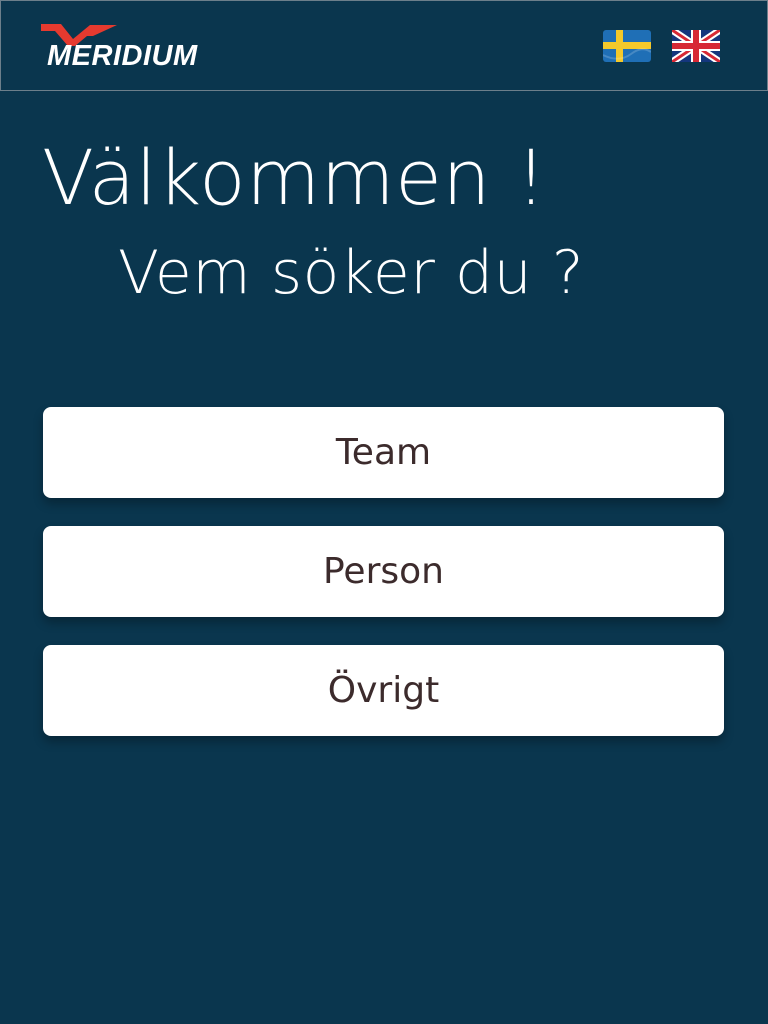 Image resolution: width=768 pixels, height=1024 pixels. Describe the element at coordinates (383, 571) in the screenshot. I see `person-button: Person` at that location.